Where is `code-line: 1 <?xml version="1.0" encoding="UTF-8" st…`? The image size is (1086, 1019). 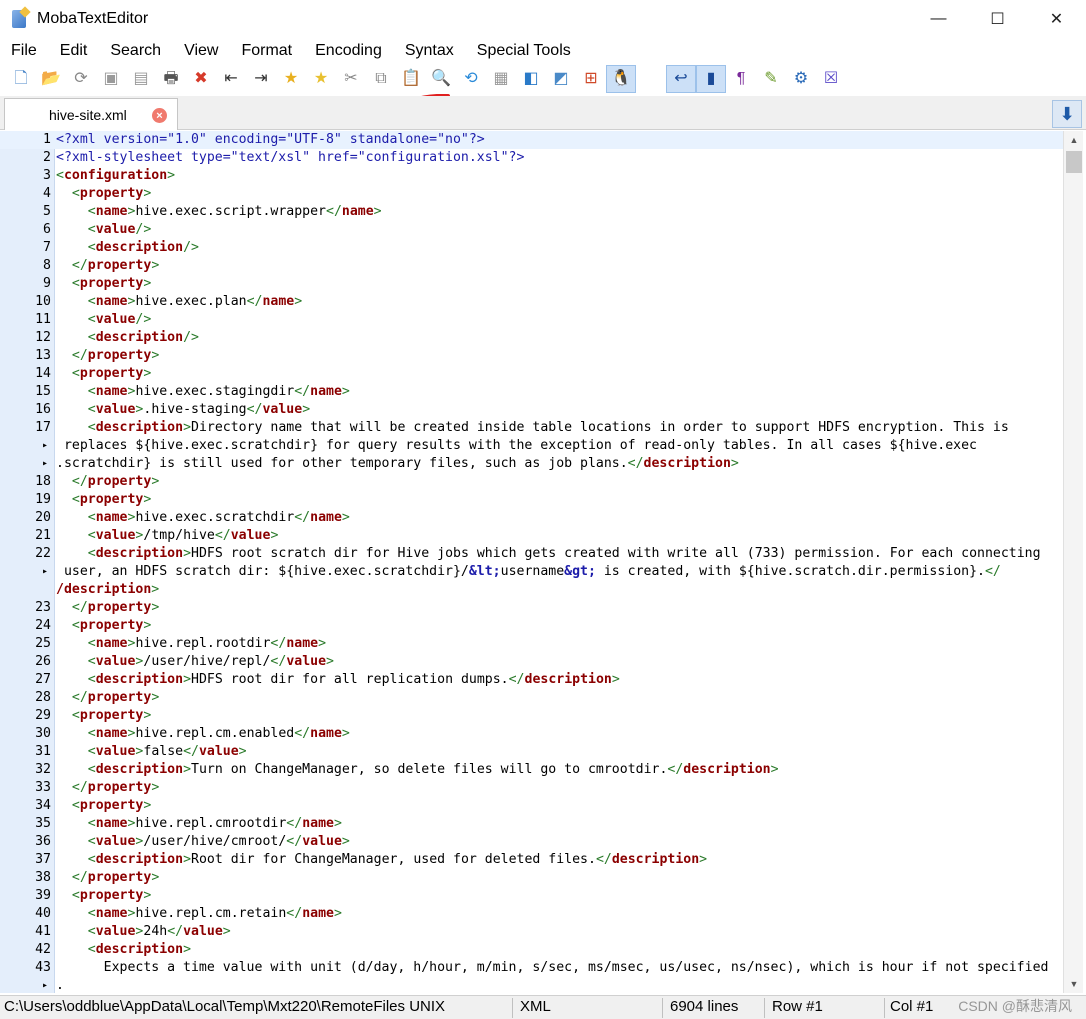
code-line: 1 <?xml version="1.0" encoding="UTF-8" st… is located at coordinates (531, 140).